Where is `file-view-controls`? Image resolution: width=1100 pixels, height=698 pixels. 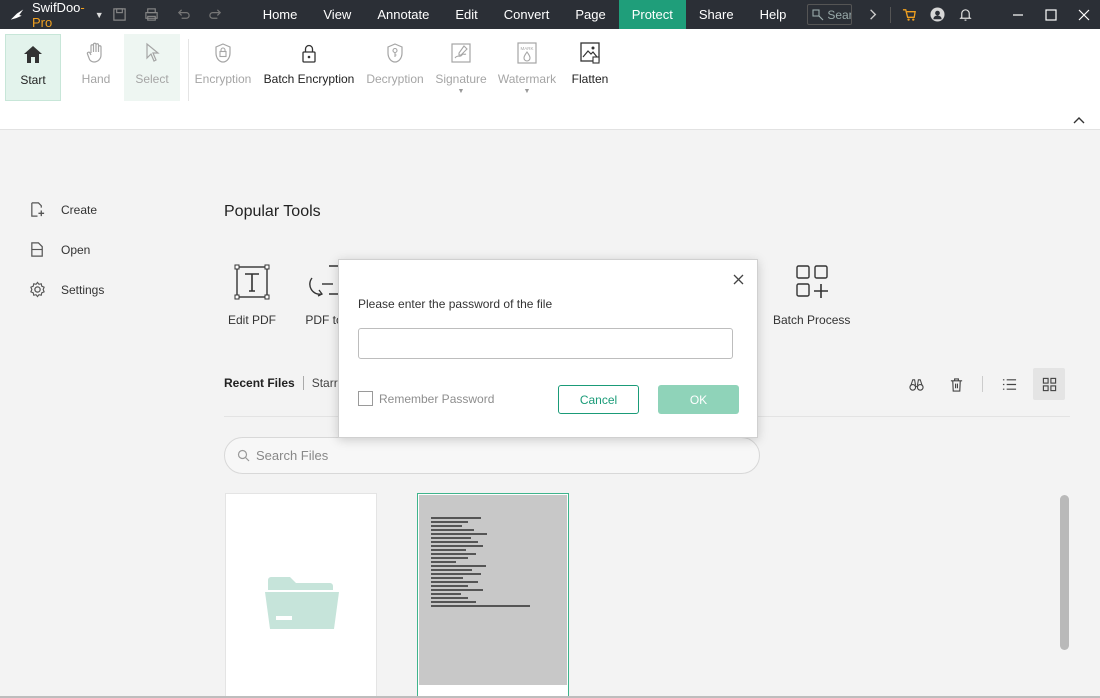 file-view-controls is located at coordinates (986, 384).